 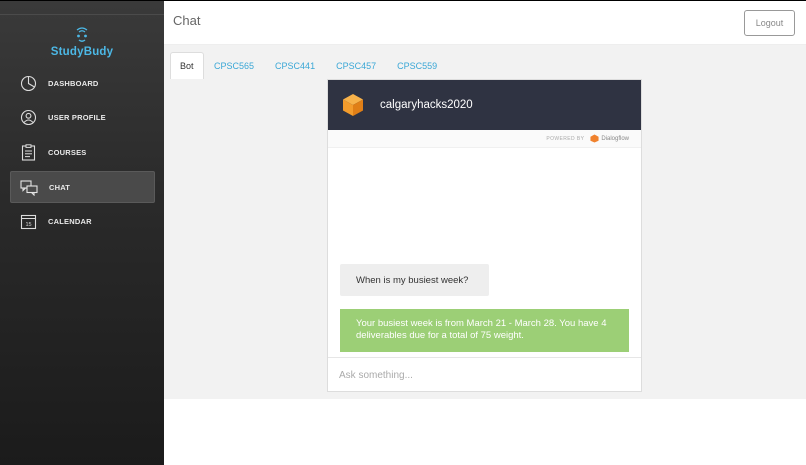 I want to click on brand-name: StudyBudy, so click(x=82, y=52).